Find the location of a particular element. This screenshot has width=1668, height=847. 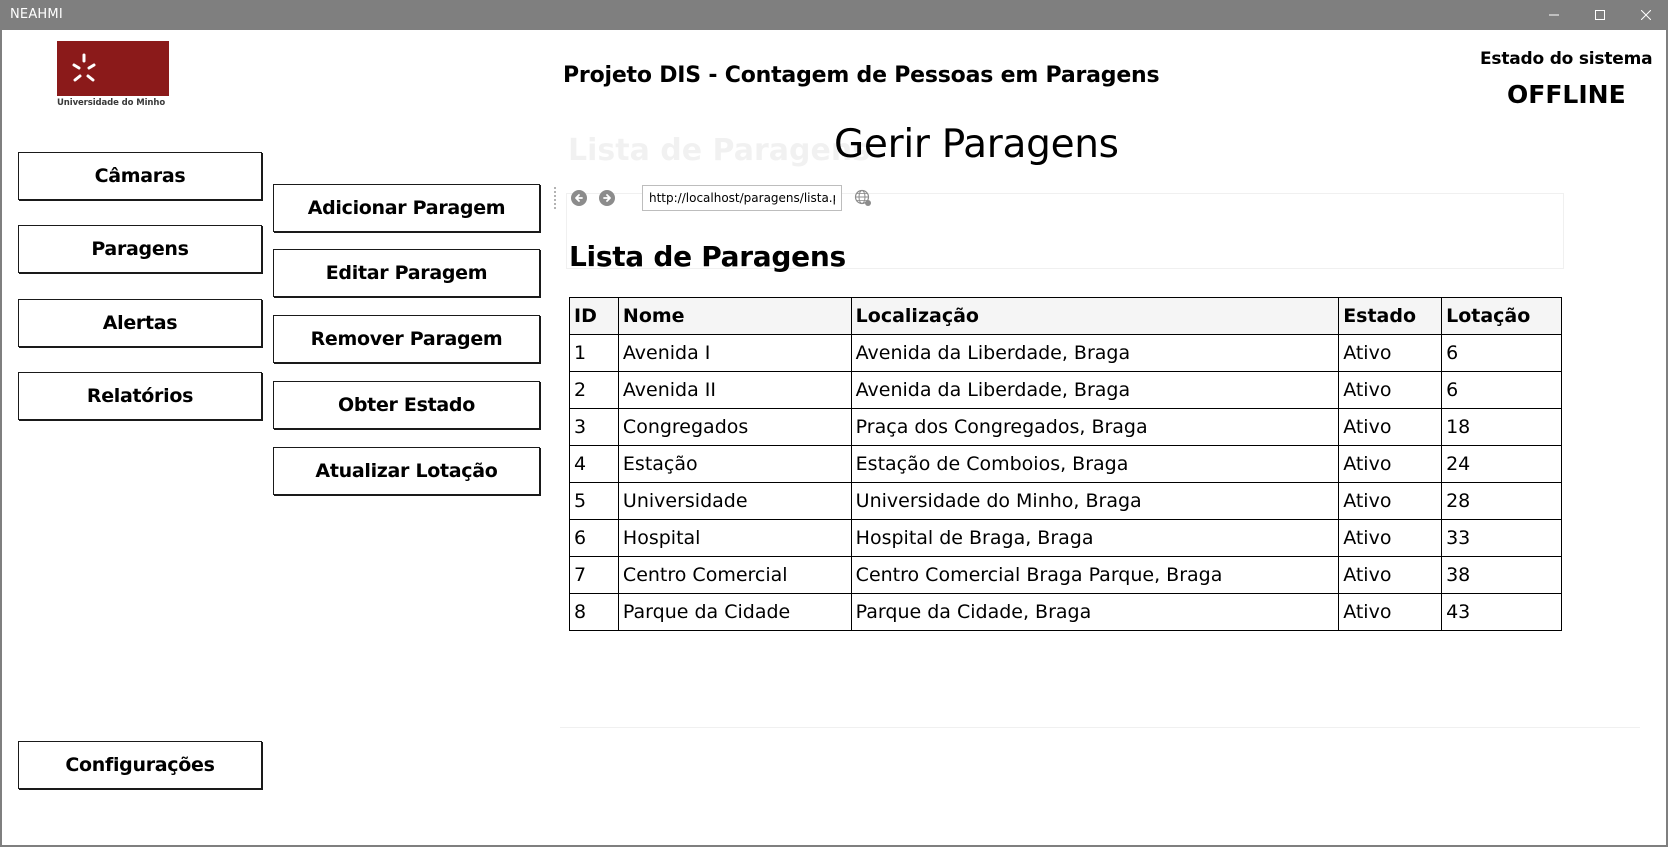

globe-icon is located at coordinates (863, 198).